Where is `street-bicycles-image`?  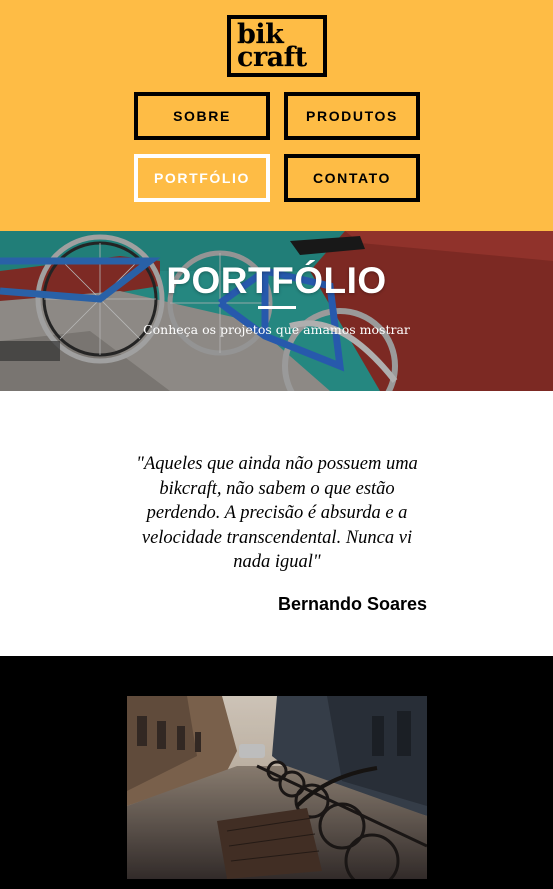 street-bicycles-image is located at coordinates (277, 787).